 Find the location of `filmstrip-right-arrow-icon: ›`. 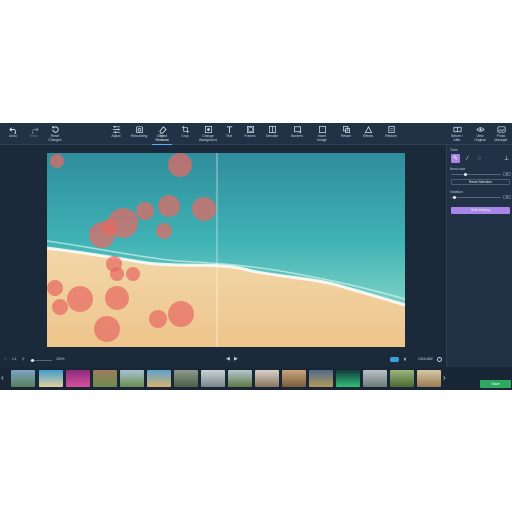

filmstrip-right-arrow-icon: › is located at coordinates (444, 377).